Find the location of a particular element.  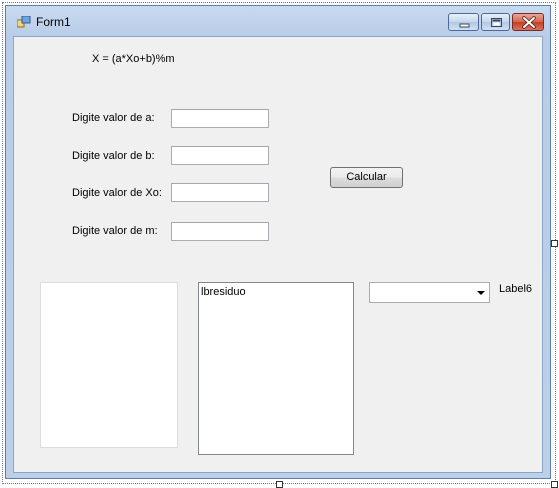

close-button is located at coordinates (528, 22).